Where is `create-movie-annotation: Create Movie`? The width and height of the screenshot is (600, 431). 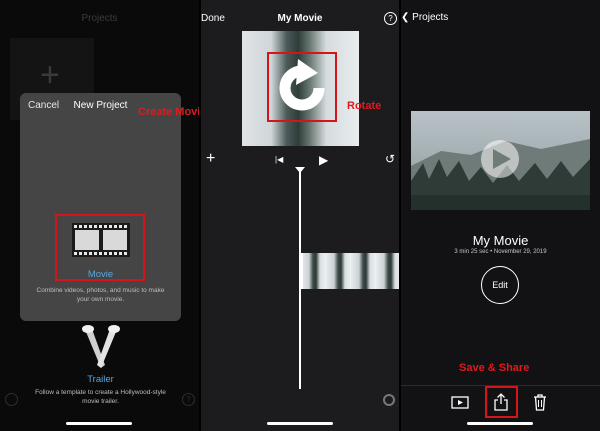
create-movie-annotation: Create Movie is located at coordinates (168, 112).